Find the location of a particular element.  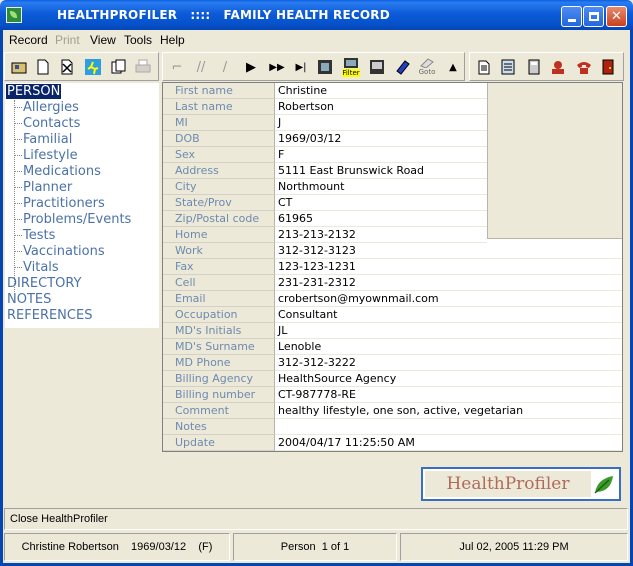

prev-page-button: // is located at coordinates (201, 67).